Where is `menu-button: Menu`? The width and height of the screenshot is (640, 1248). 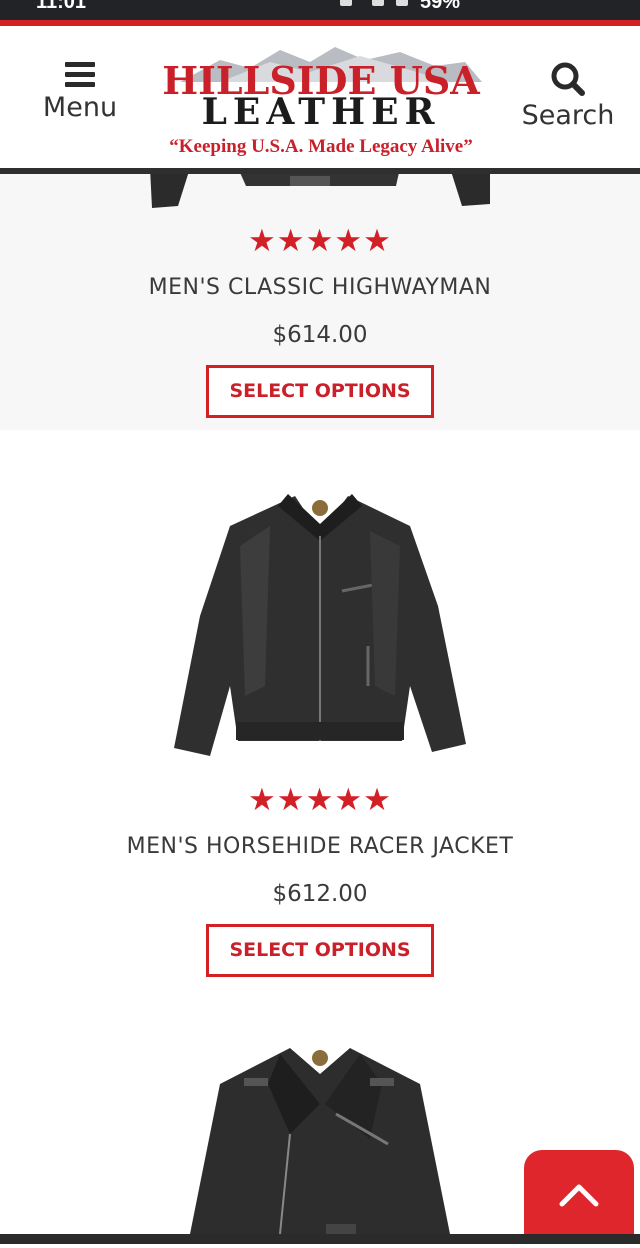
menu-button: Menu is located at coordinates (80, 92).